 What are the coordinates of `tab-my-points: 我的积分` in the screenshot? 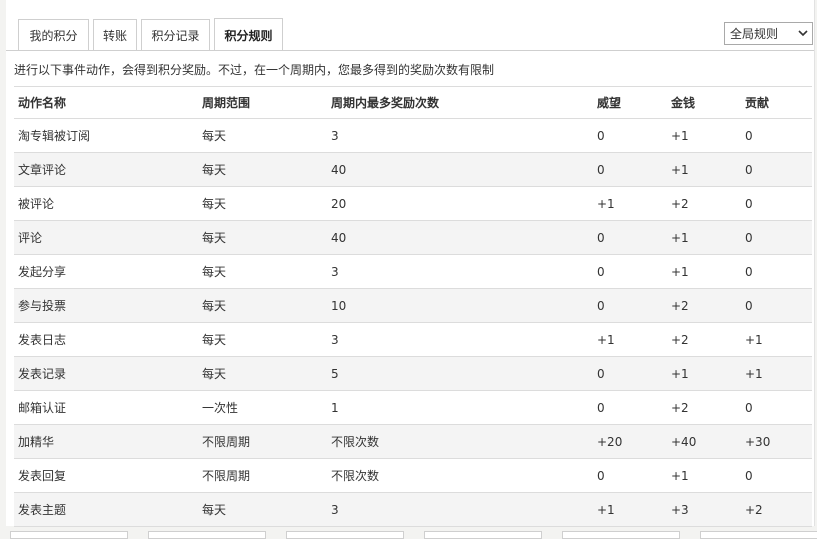 It's located at (53, 34).